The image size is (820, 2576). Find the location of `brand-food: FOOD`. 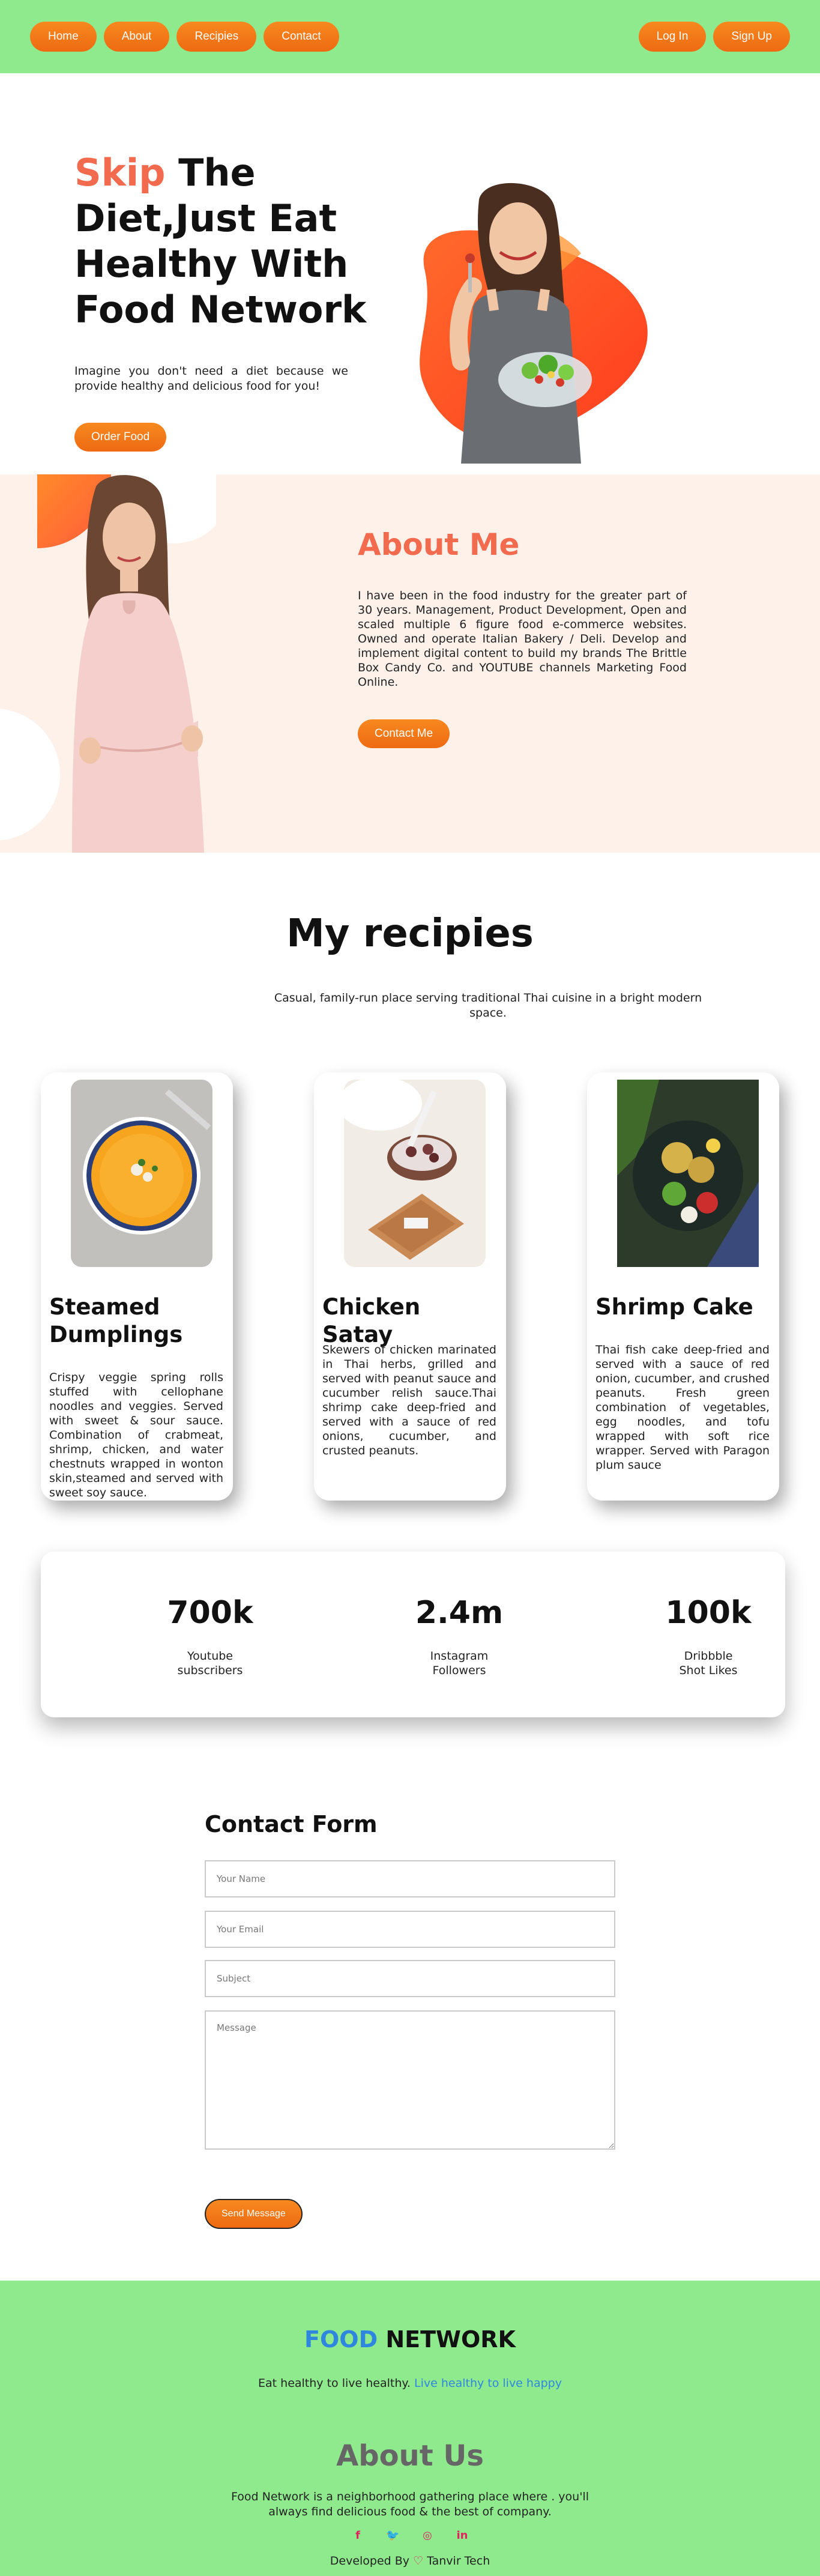

brand-food: FOOD is located at coordinates (341, 2339).